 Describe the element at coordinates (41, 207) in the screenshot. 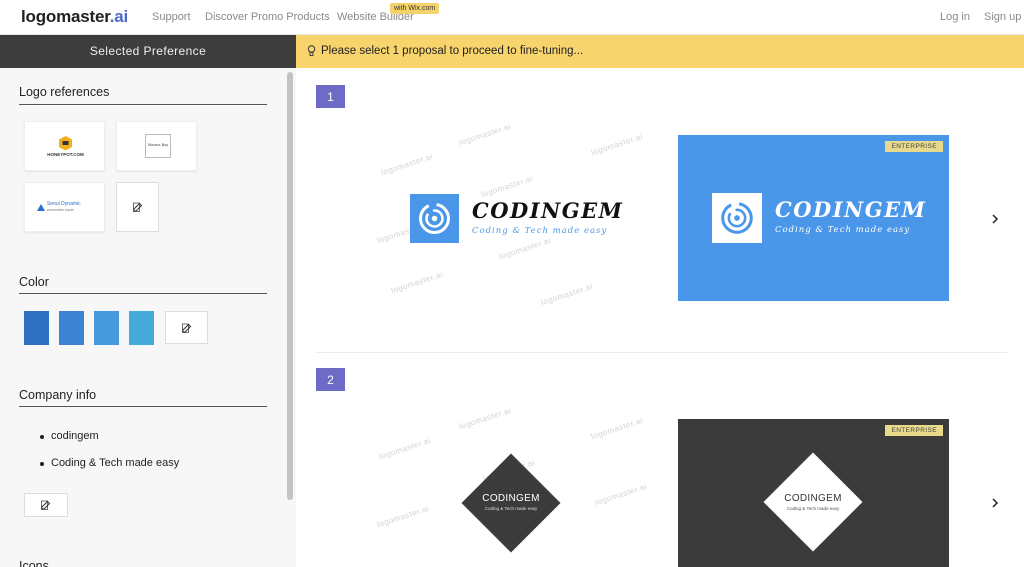

I see `seoul-dynamic-logo-icon` at that location.